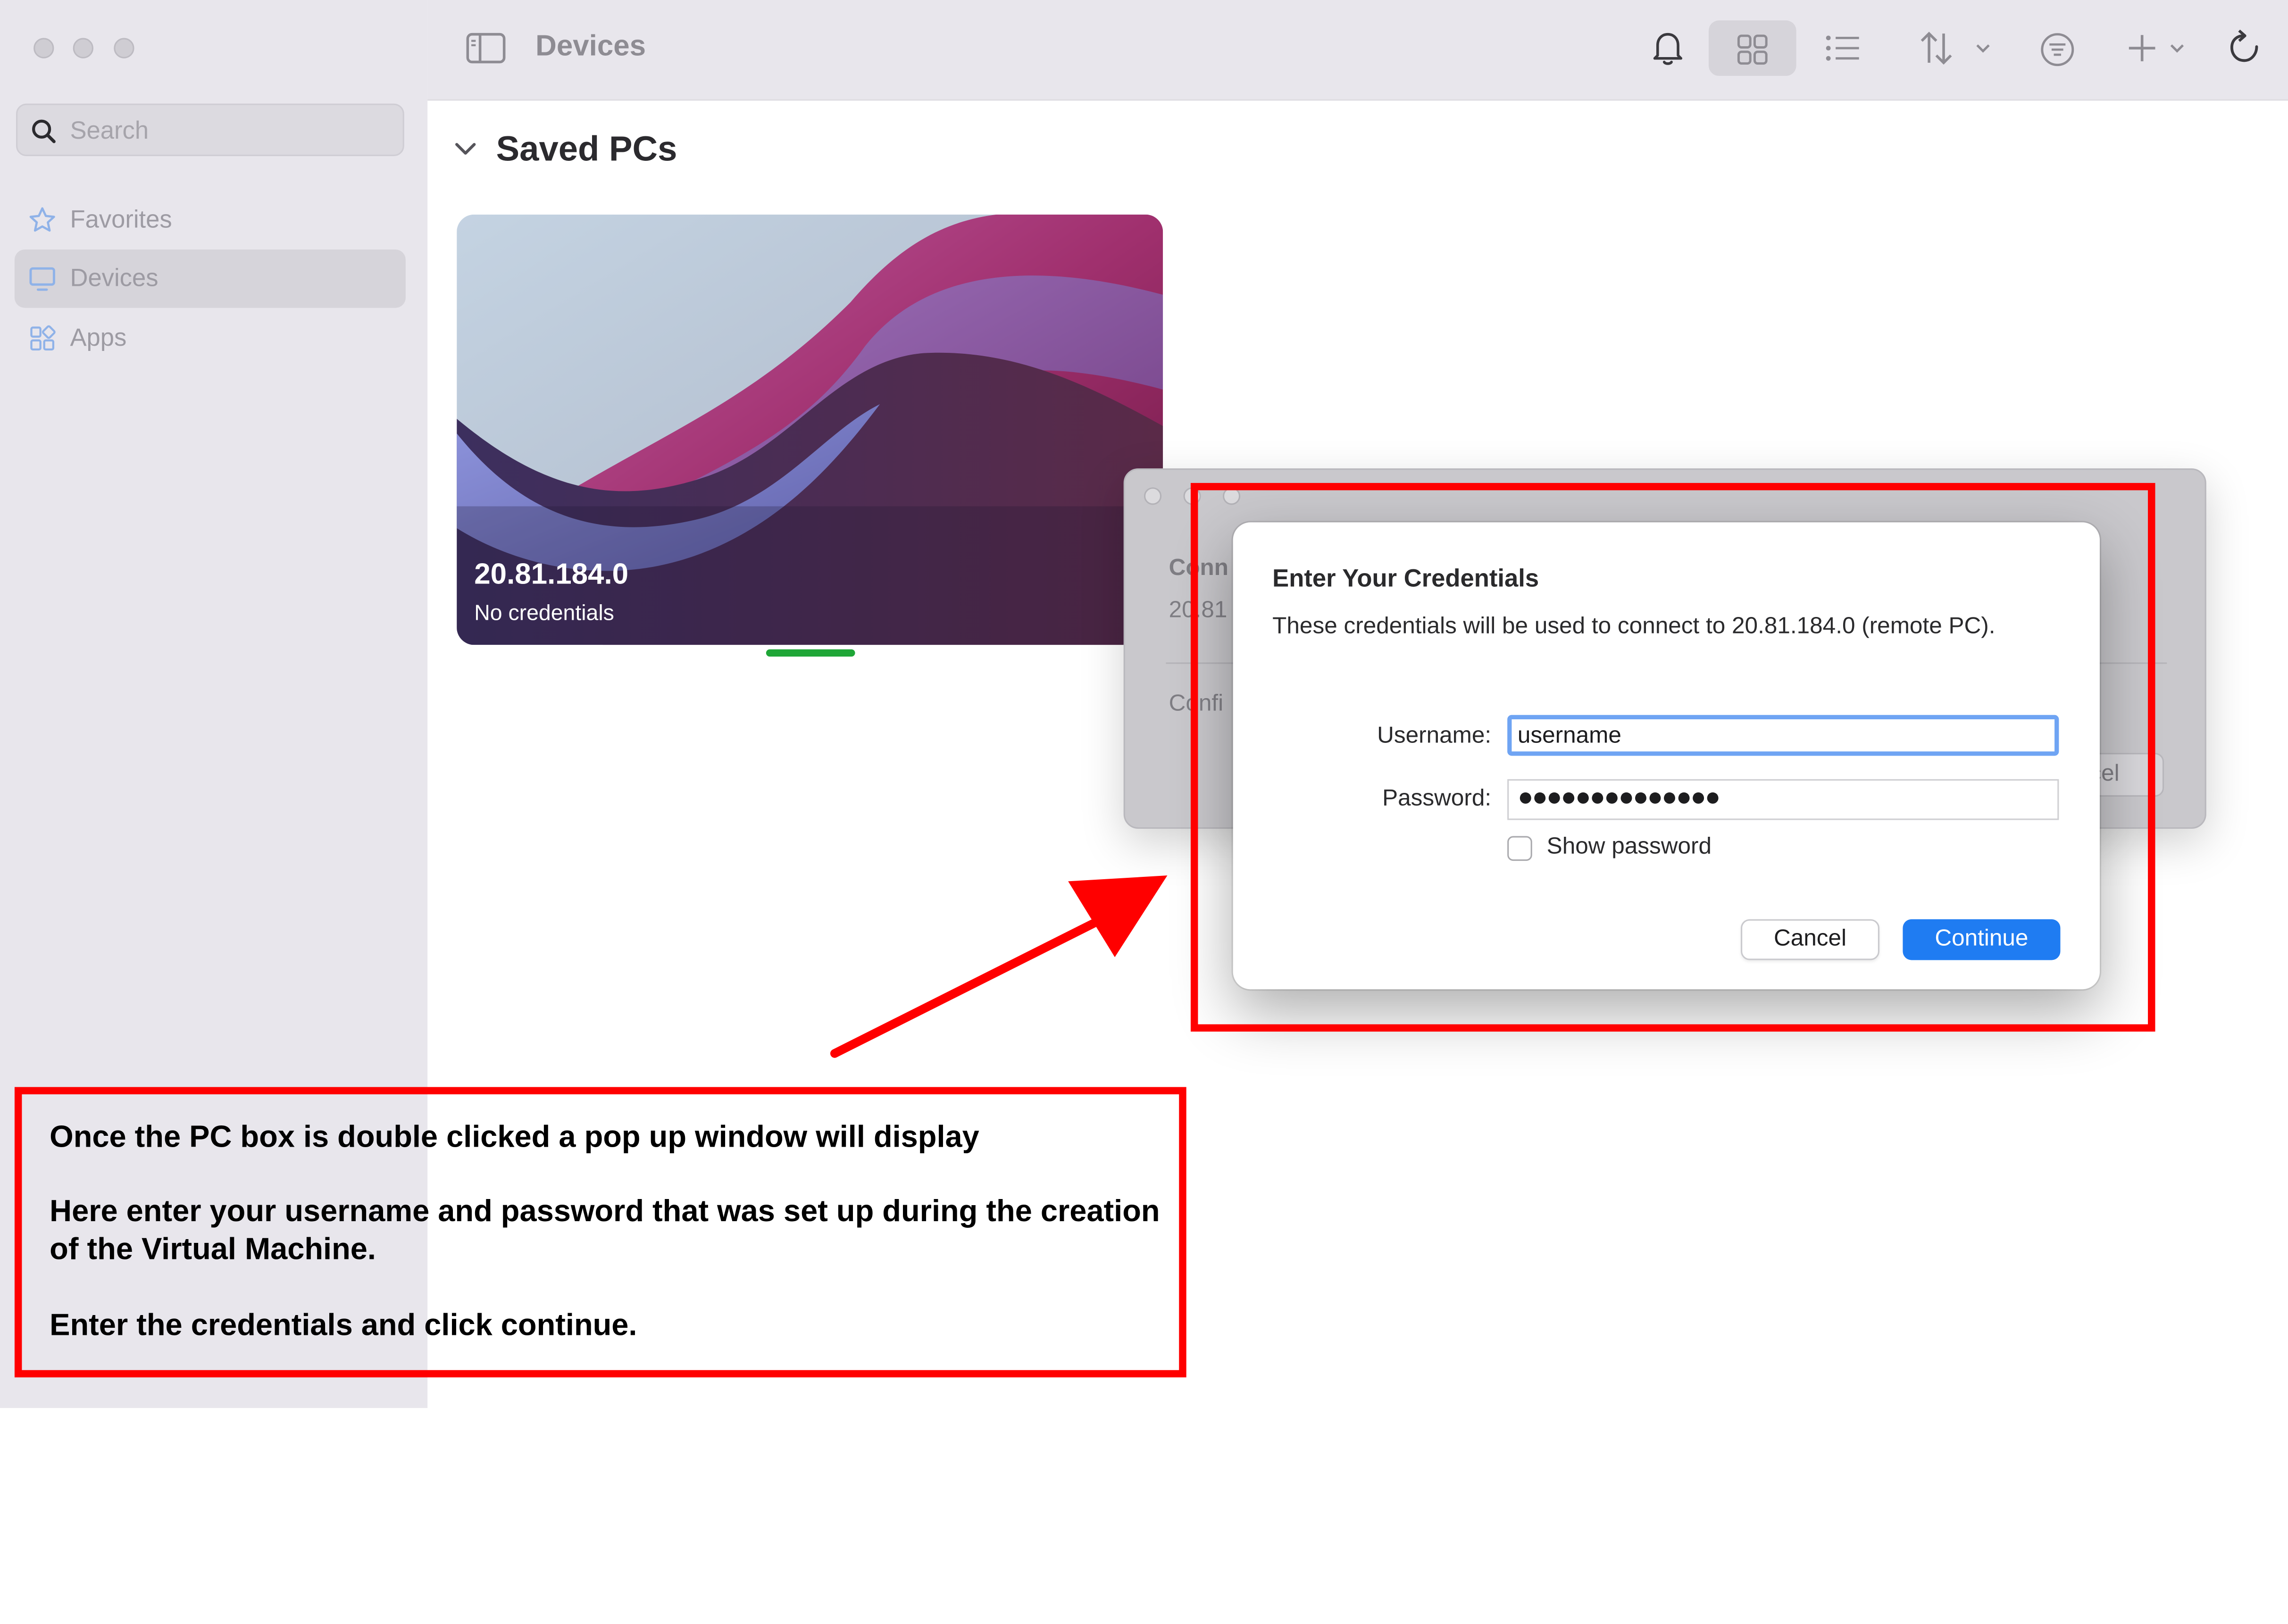 Image resolution: width=2288 pixels, height=1624 pixels. I want to click on search-icon, so click(44, 131).